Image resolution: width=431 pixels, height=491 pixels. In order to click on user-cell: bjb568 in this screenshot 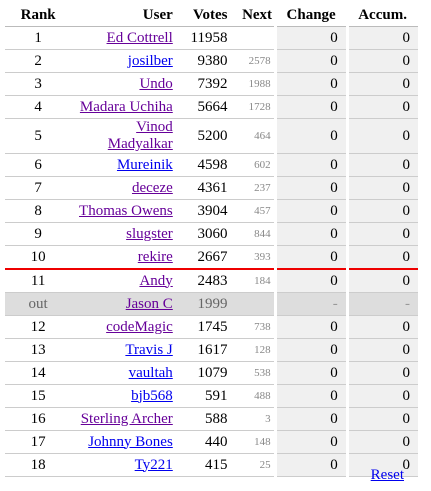, I will do `click(123, 396)`.